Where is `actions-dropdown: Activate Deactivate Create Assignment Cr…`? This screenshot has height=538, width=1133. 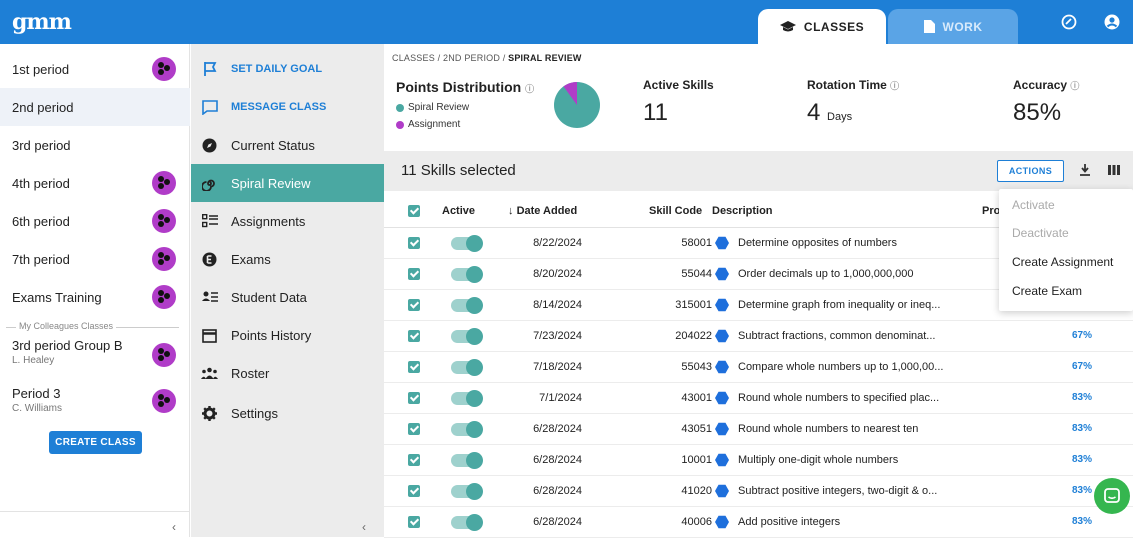 actions-dropdown: Activate Deactivate Create Assignment Cr… is located at coordinates (1066, 250).